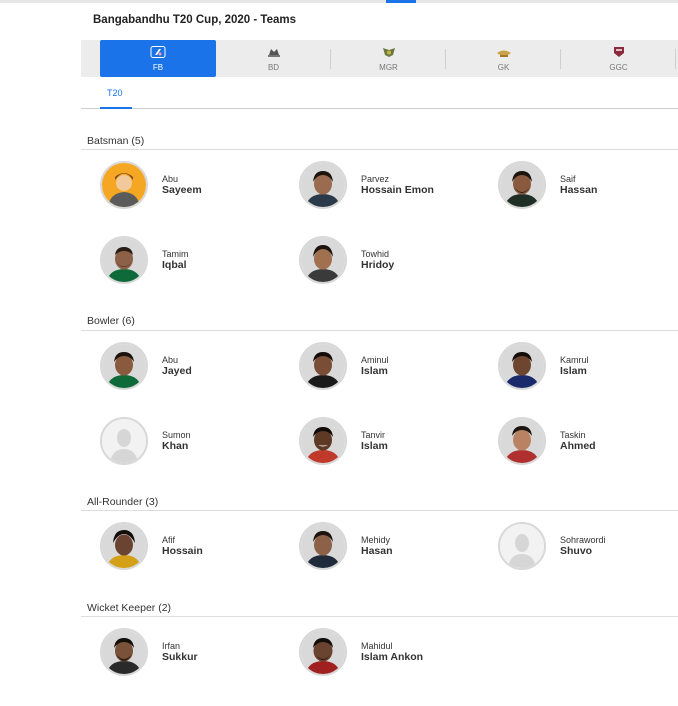 The width and height of the screenshot is (678, 706). What do you see at coordinates (503, 53) in the screenshot?
I see `gemcon-khulna-logo-icon` at bounding box center [503, 53].